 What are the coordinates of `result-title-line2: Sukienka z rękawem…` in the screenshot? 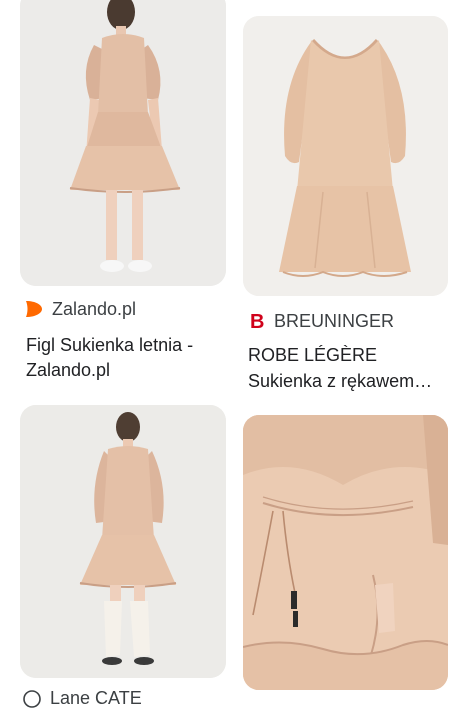 It's located at (350, 381).